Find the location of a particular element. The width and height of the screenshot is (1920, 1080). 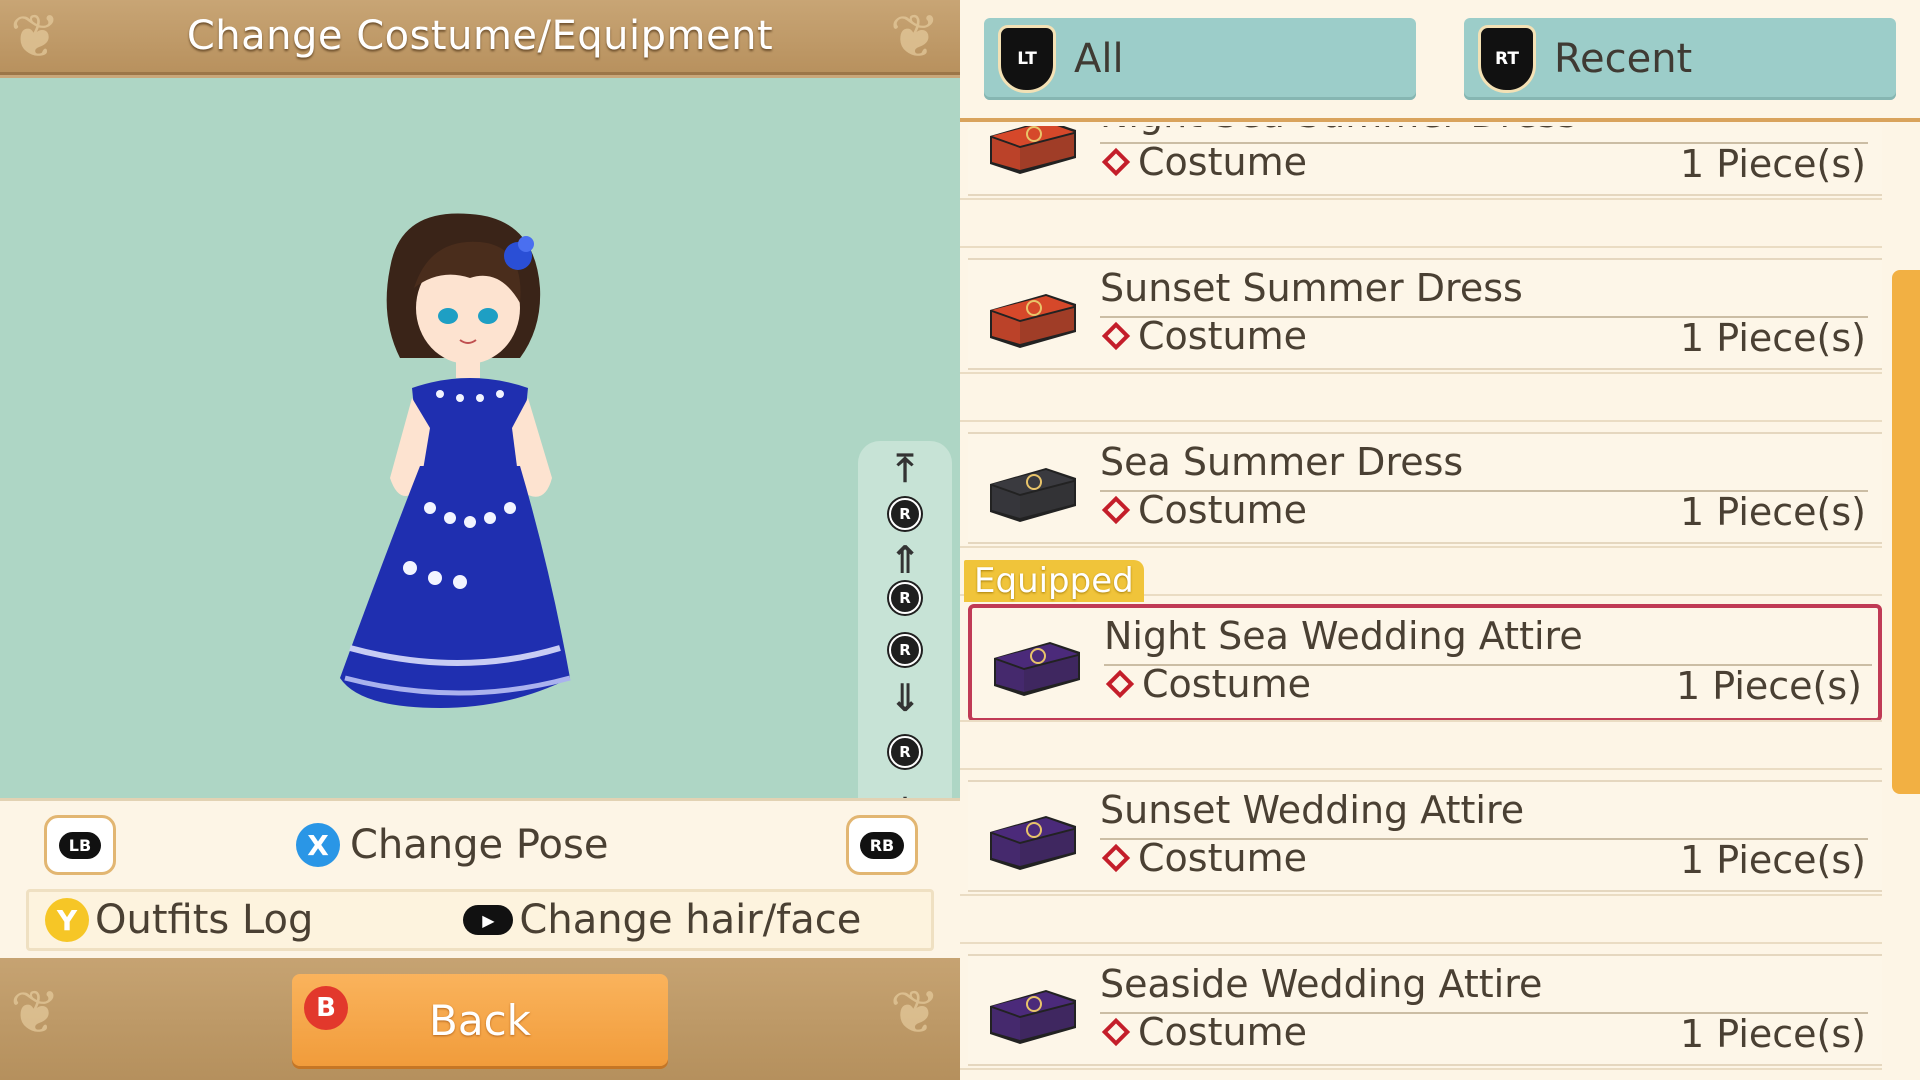

change-pose-button: X Change Pose is located at coordinates (452, 845).